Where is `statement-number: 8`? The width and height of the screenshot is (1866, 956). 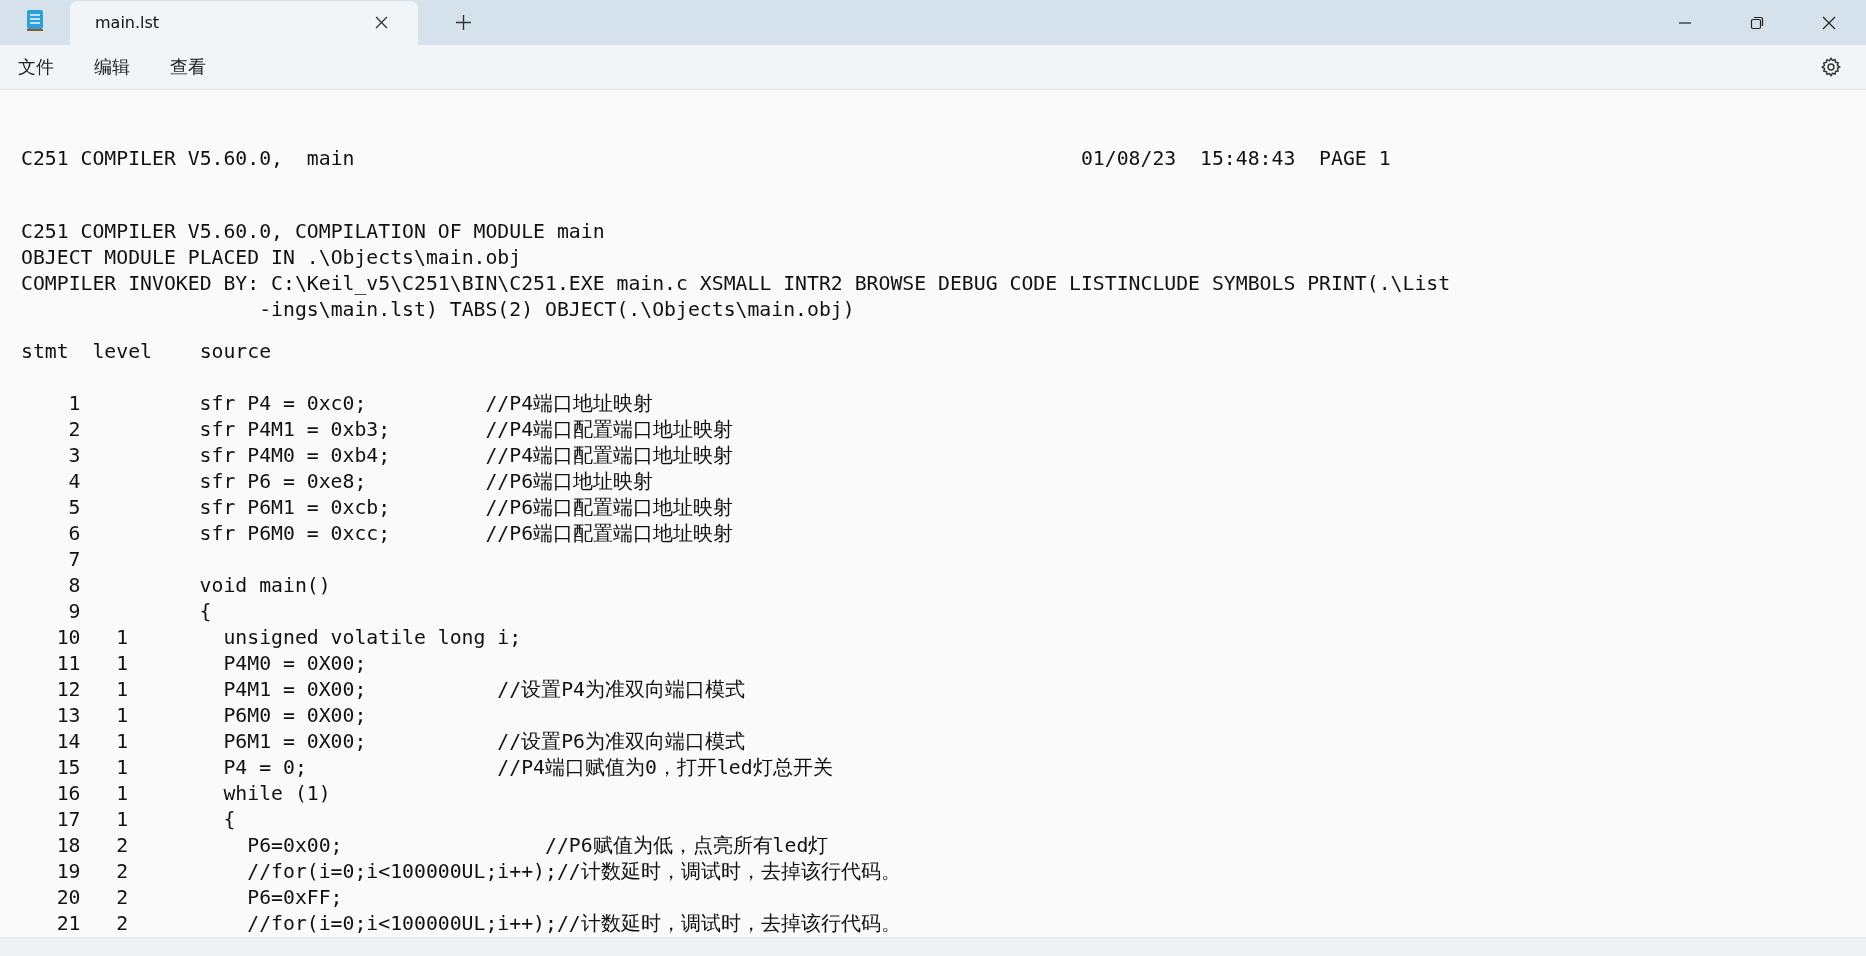
statement-number: 8 is located at coordinates (74, 586).